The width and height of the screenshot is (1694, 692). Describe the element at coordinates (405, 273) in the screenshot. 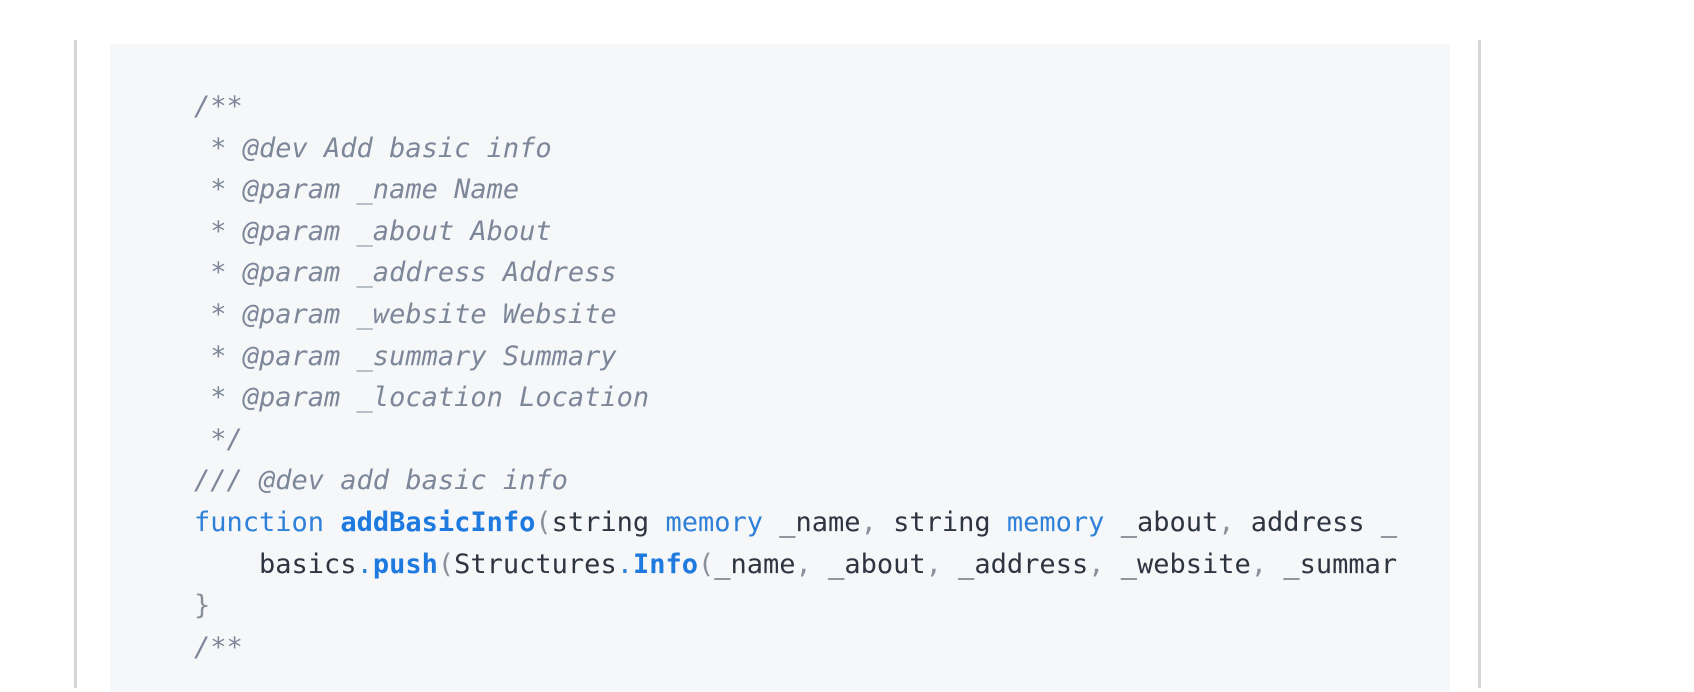

I see `code-line-param-address: * @param _address Address` at that location.